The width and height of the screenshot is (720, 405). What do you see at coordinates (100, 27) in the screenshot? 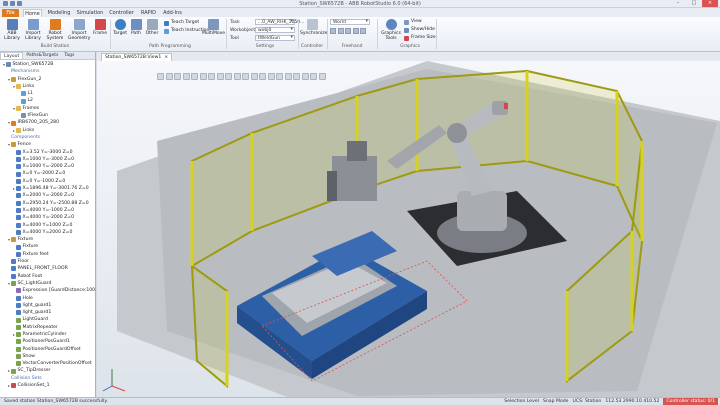
I see `frame-button: Frame` at bounding box center [100, 27].